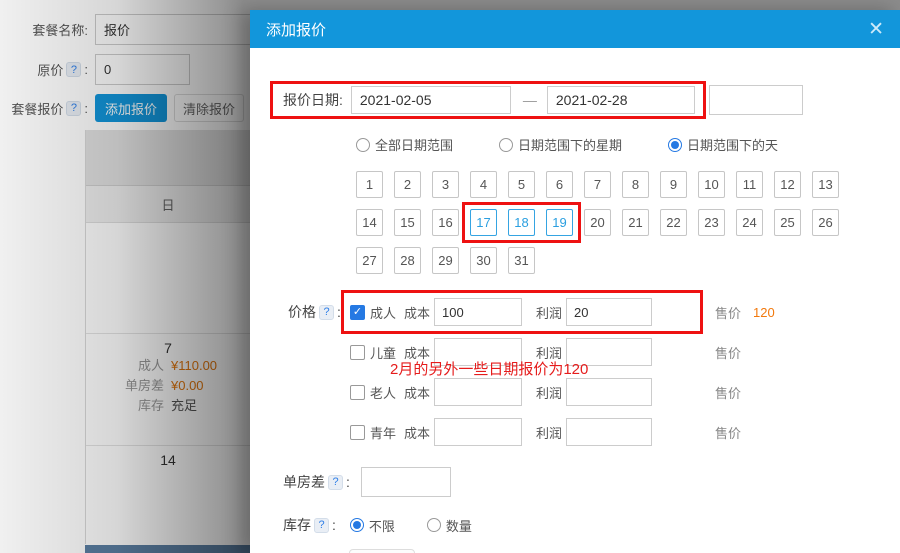 The image size is (900, 553). Describe the element at coordinates (445, 184) in the screenshot. I see `day-cell-3: 3` at that location.